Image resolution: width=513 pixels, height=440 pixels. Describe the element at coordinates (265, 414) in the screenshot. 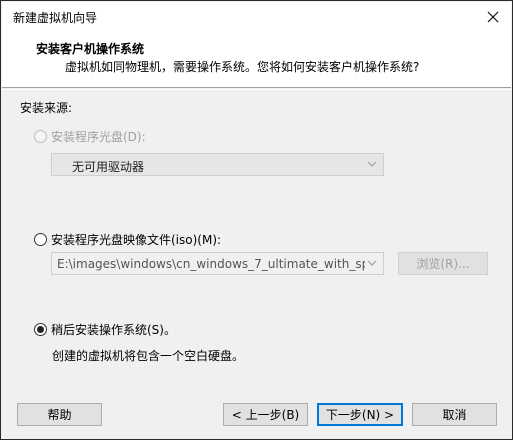

I see `back-button: < 上一步(B)` at that location.